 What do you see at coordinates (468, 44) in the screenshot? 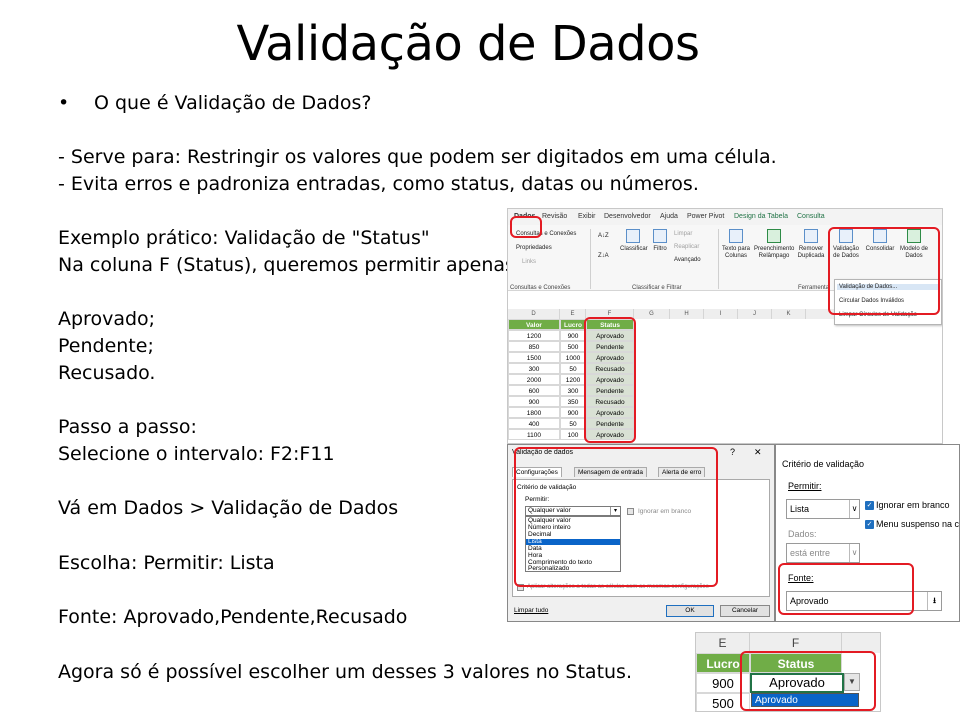
I see `slide-title: Validação de Dados` at bounding box center [468, 44].